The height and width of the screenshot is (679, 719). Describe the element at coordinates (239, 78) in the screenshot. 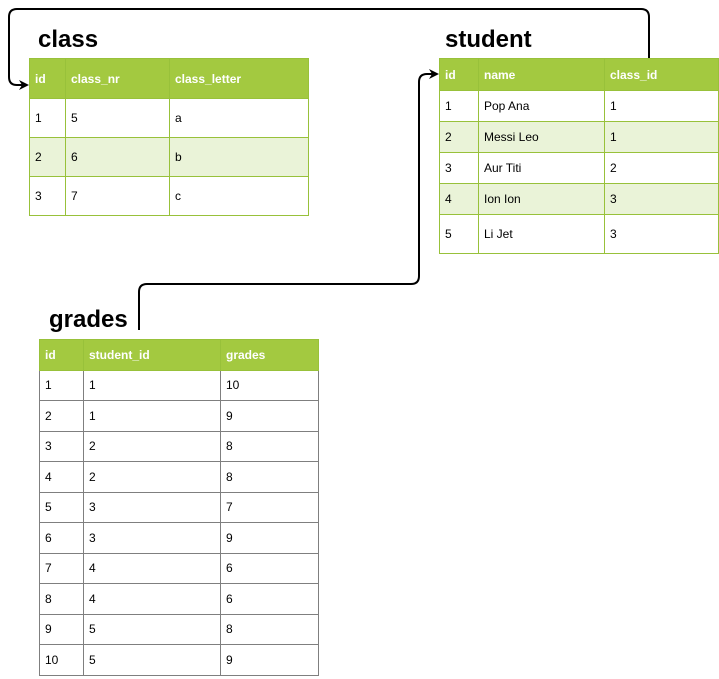

I see `class-header-class-letter: class_letter` at that location.